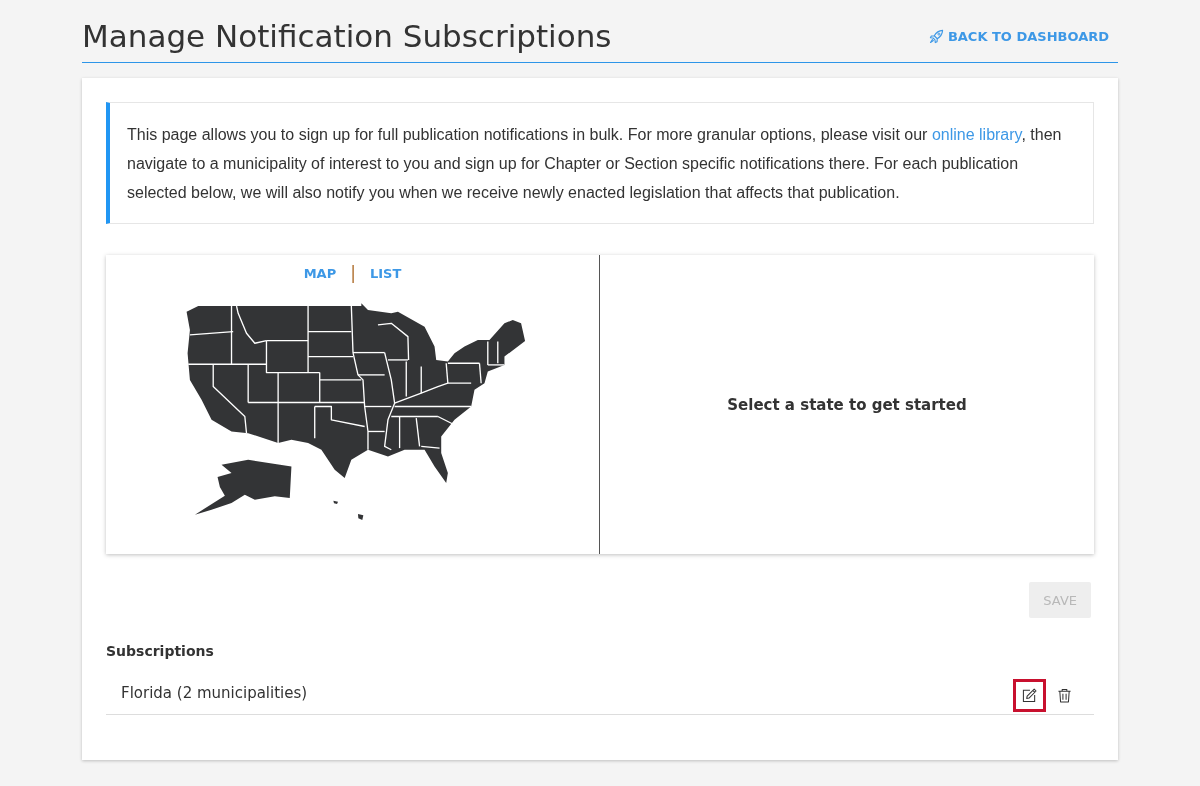  Describe the element at coordinates (1064, 695) in the screenshot. I see `trash-icon` at that location.